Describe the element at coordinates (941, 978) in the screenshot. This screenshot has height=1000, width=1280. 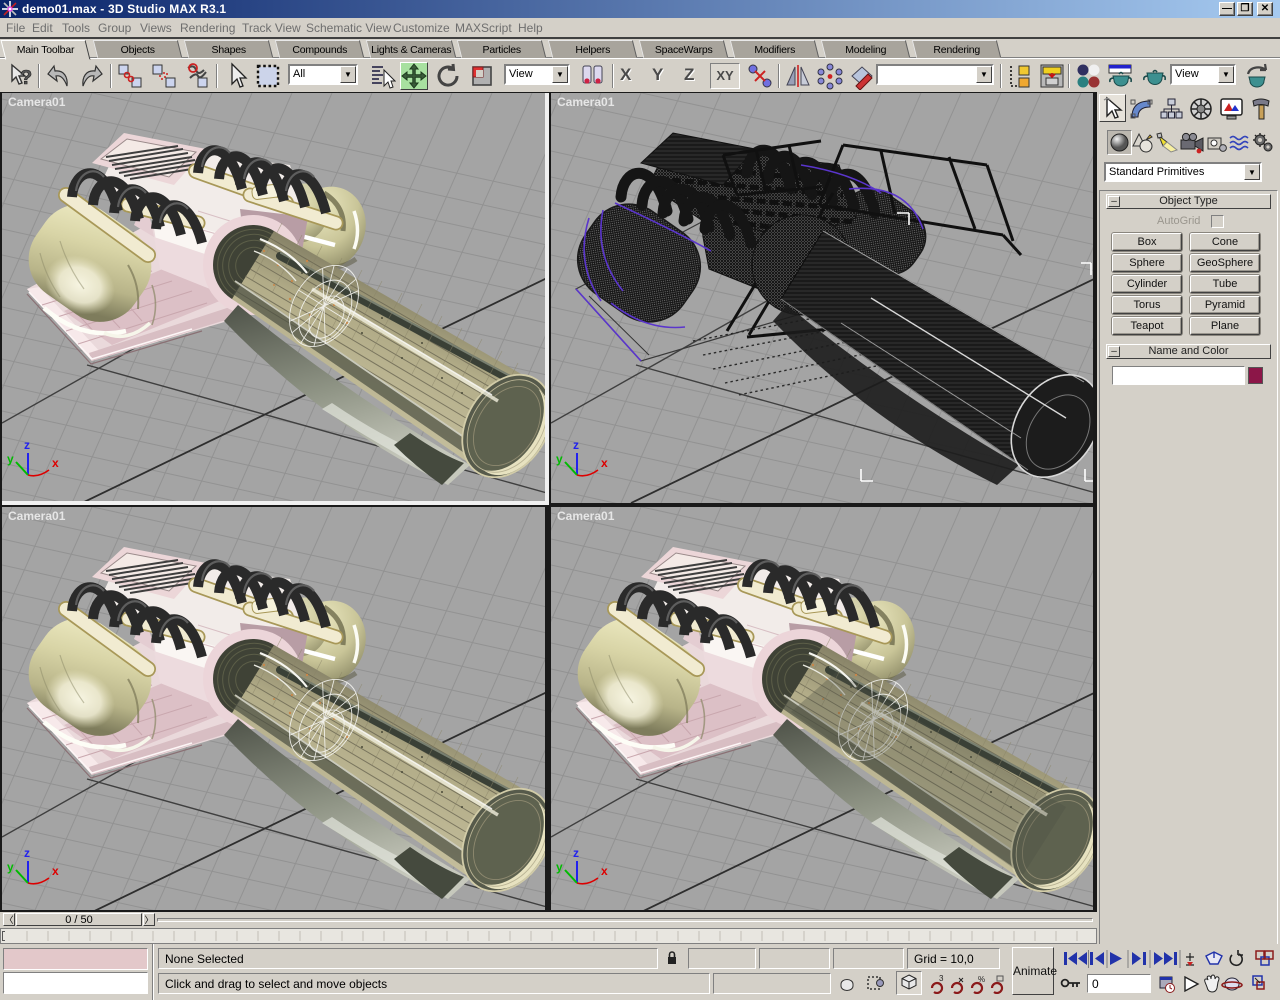
I see `svg-text: 3` at that location.